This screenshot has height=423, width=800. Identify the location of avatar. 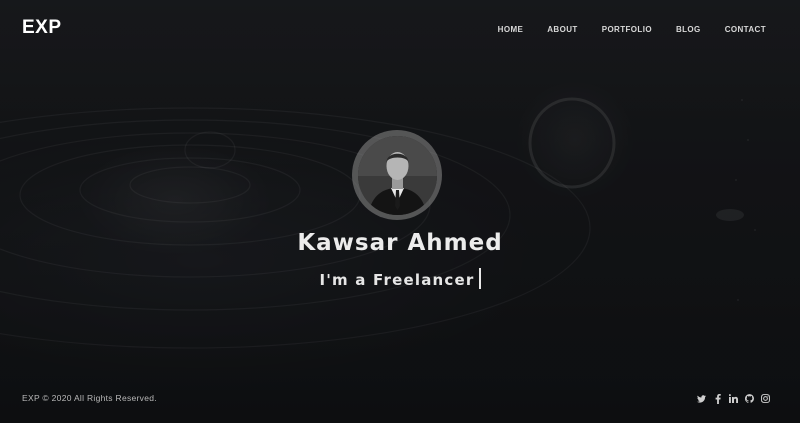
(397, 175).